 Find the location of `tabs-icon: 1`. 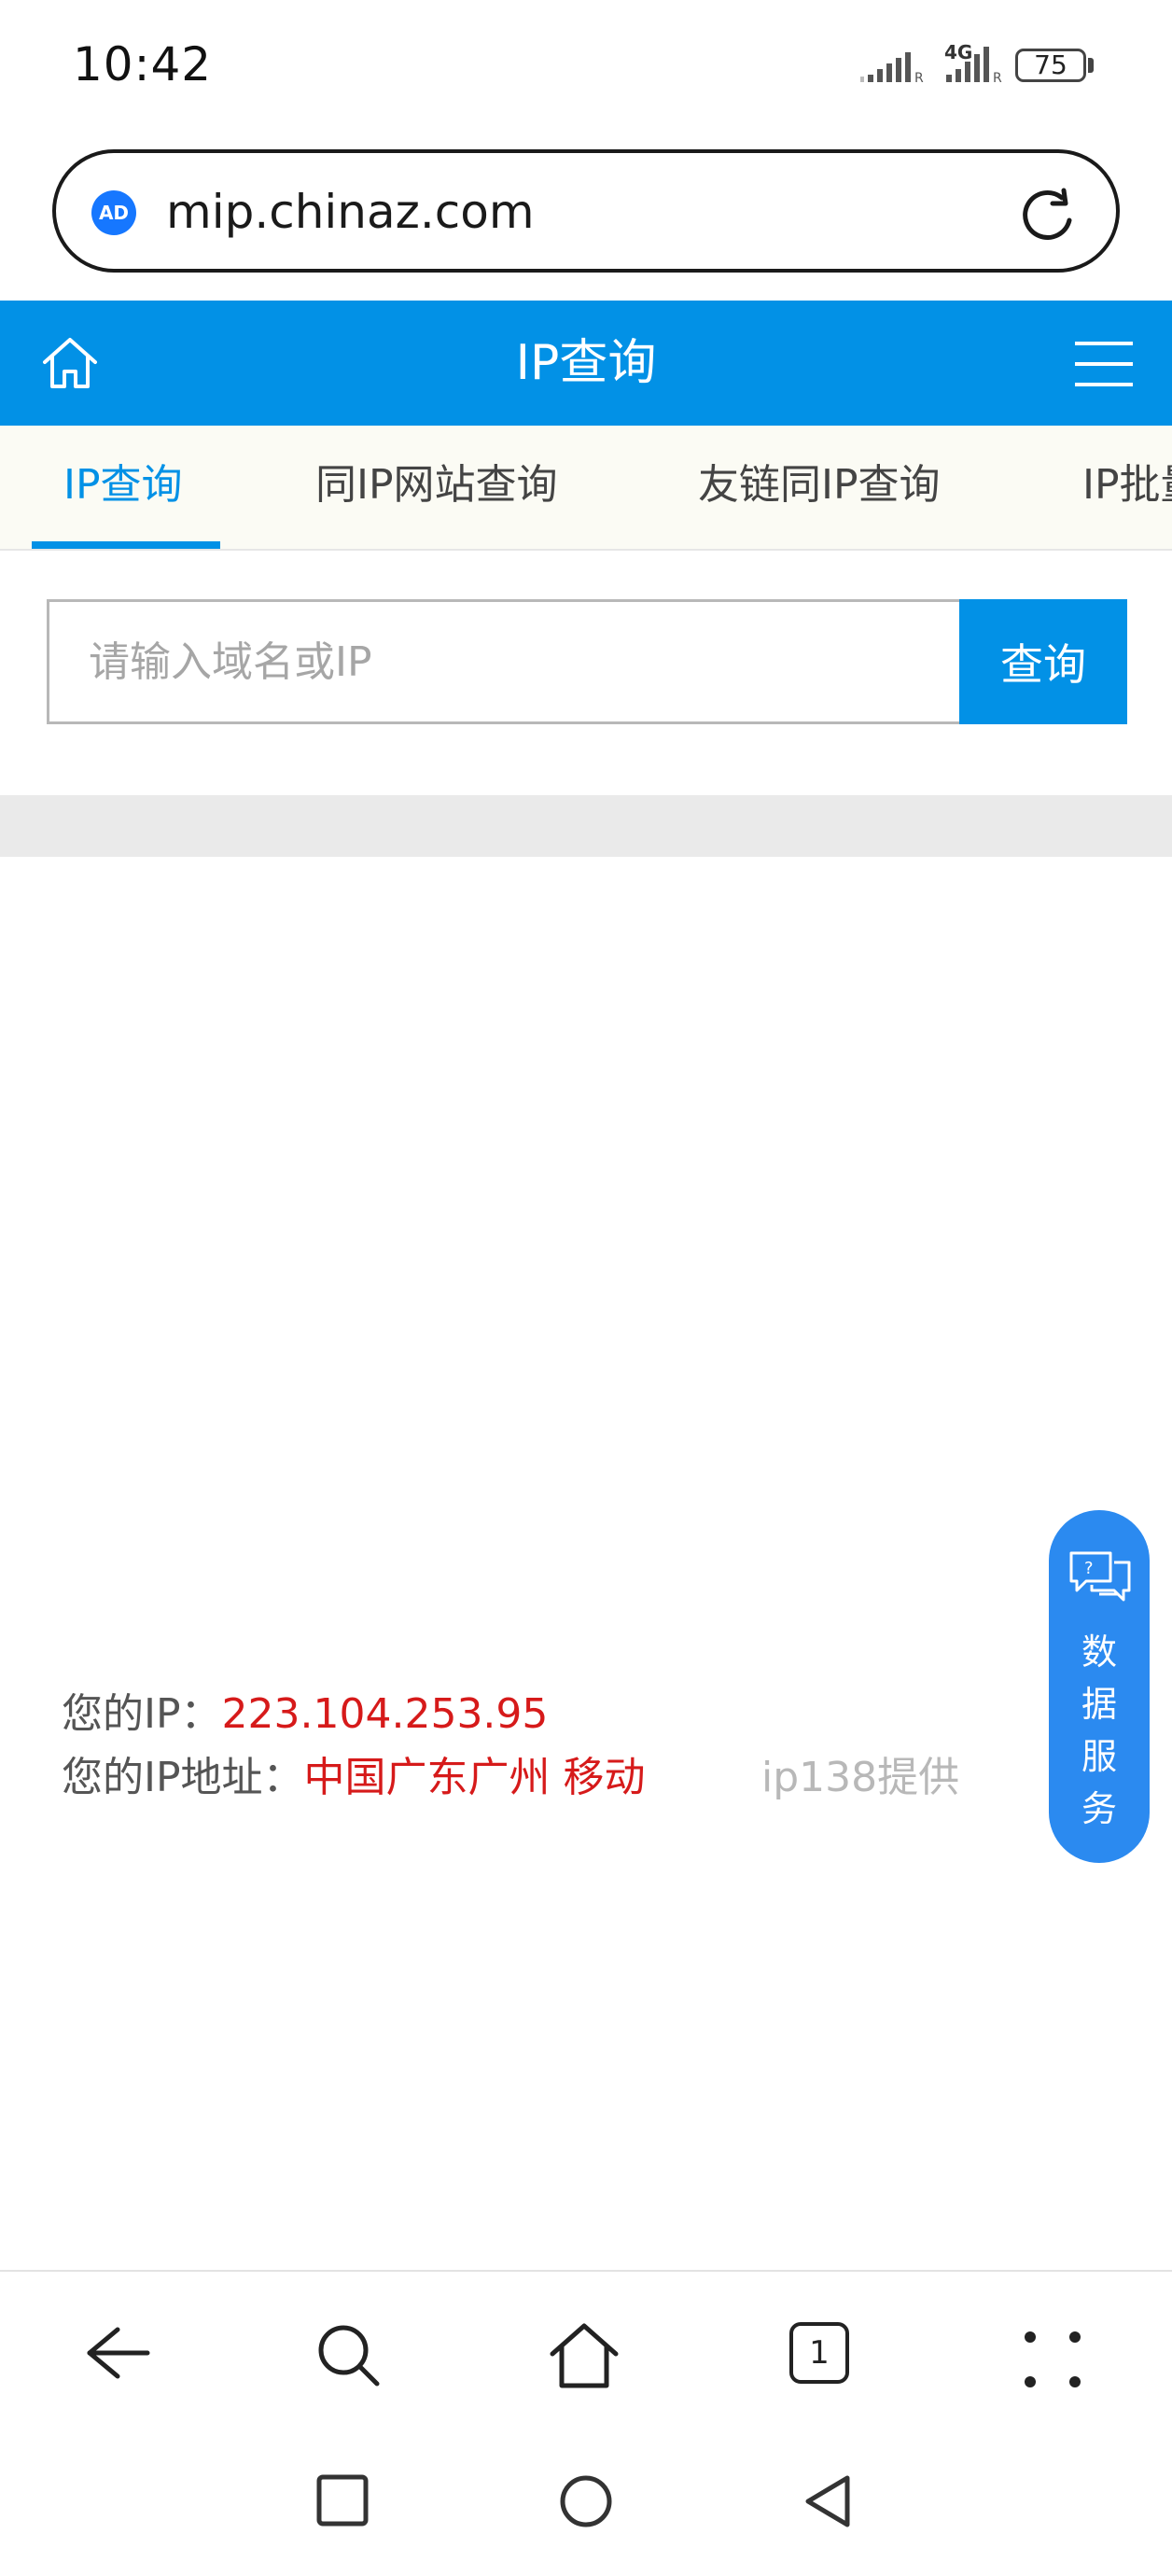

tabs-icon: 1 is located at coordinates (819, 2353).